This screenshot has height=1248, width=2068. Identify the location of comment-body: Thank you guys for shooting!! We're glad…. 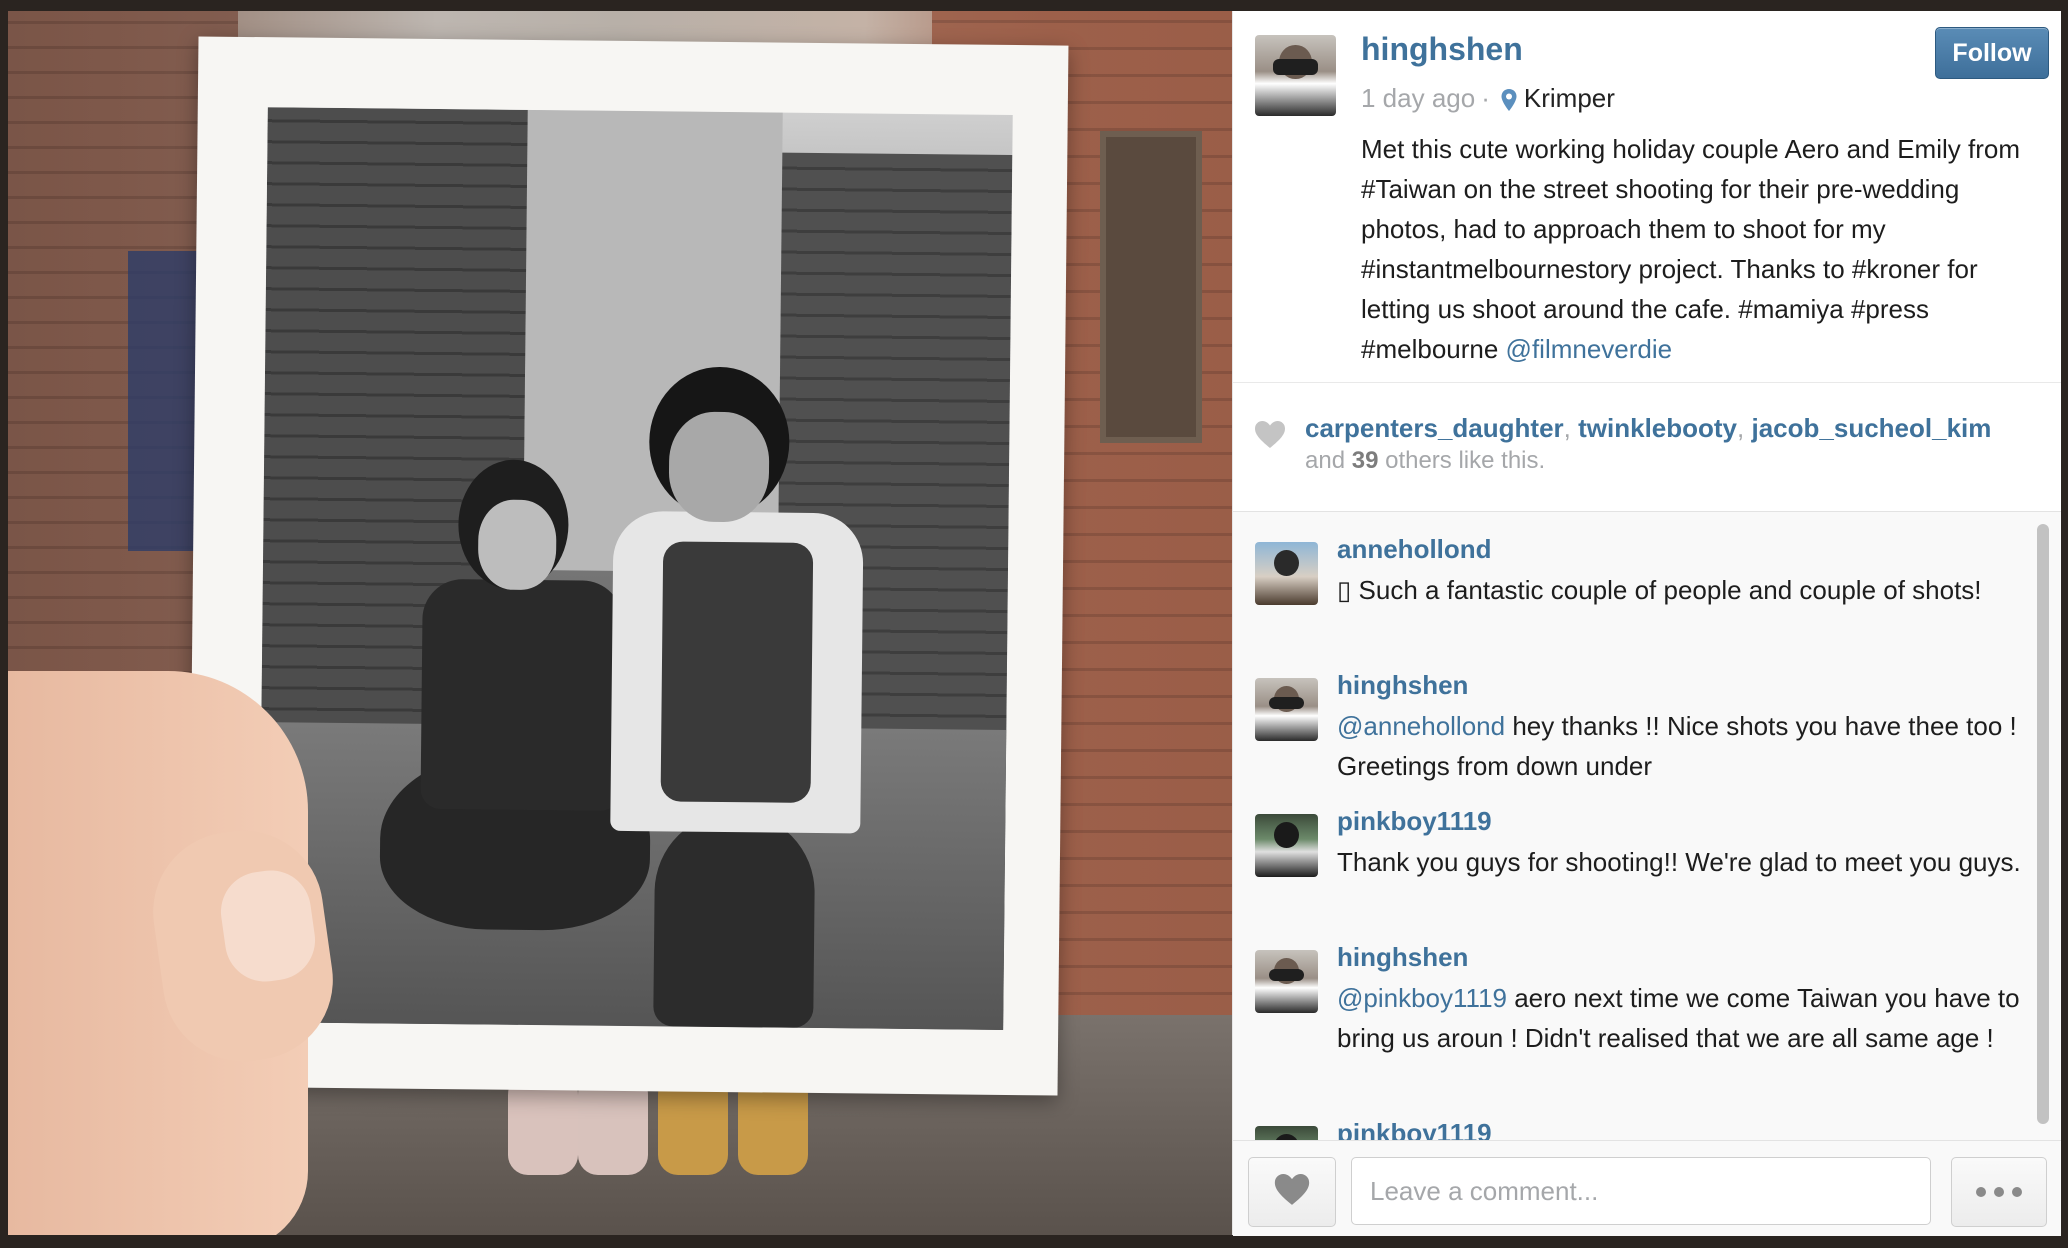
(1679, 862).